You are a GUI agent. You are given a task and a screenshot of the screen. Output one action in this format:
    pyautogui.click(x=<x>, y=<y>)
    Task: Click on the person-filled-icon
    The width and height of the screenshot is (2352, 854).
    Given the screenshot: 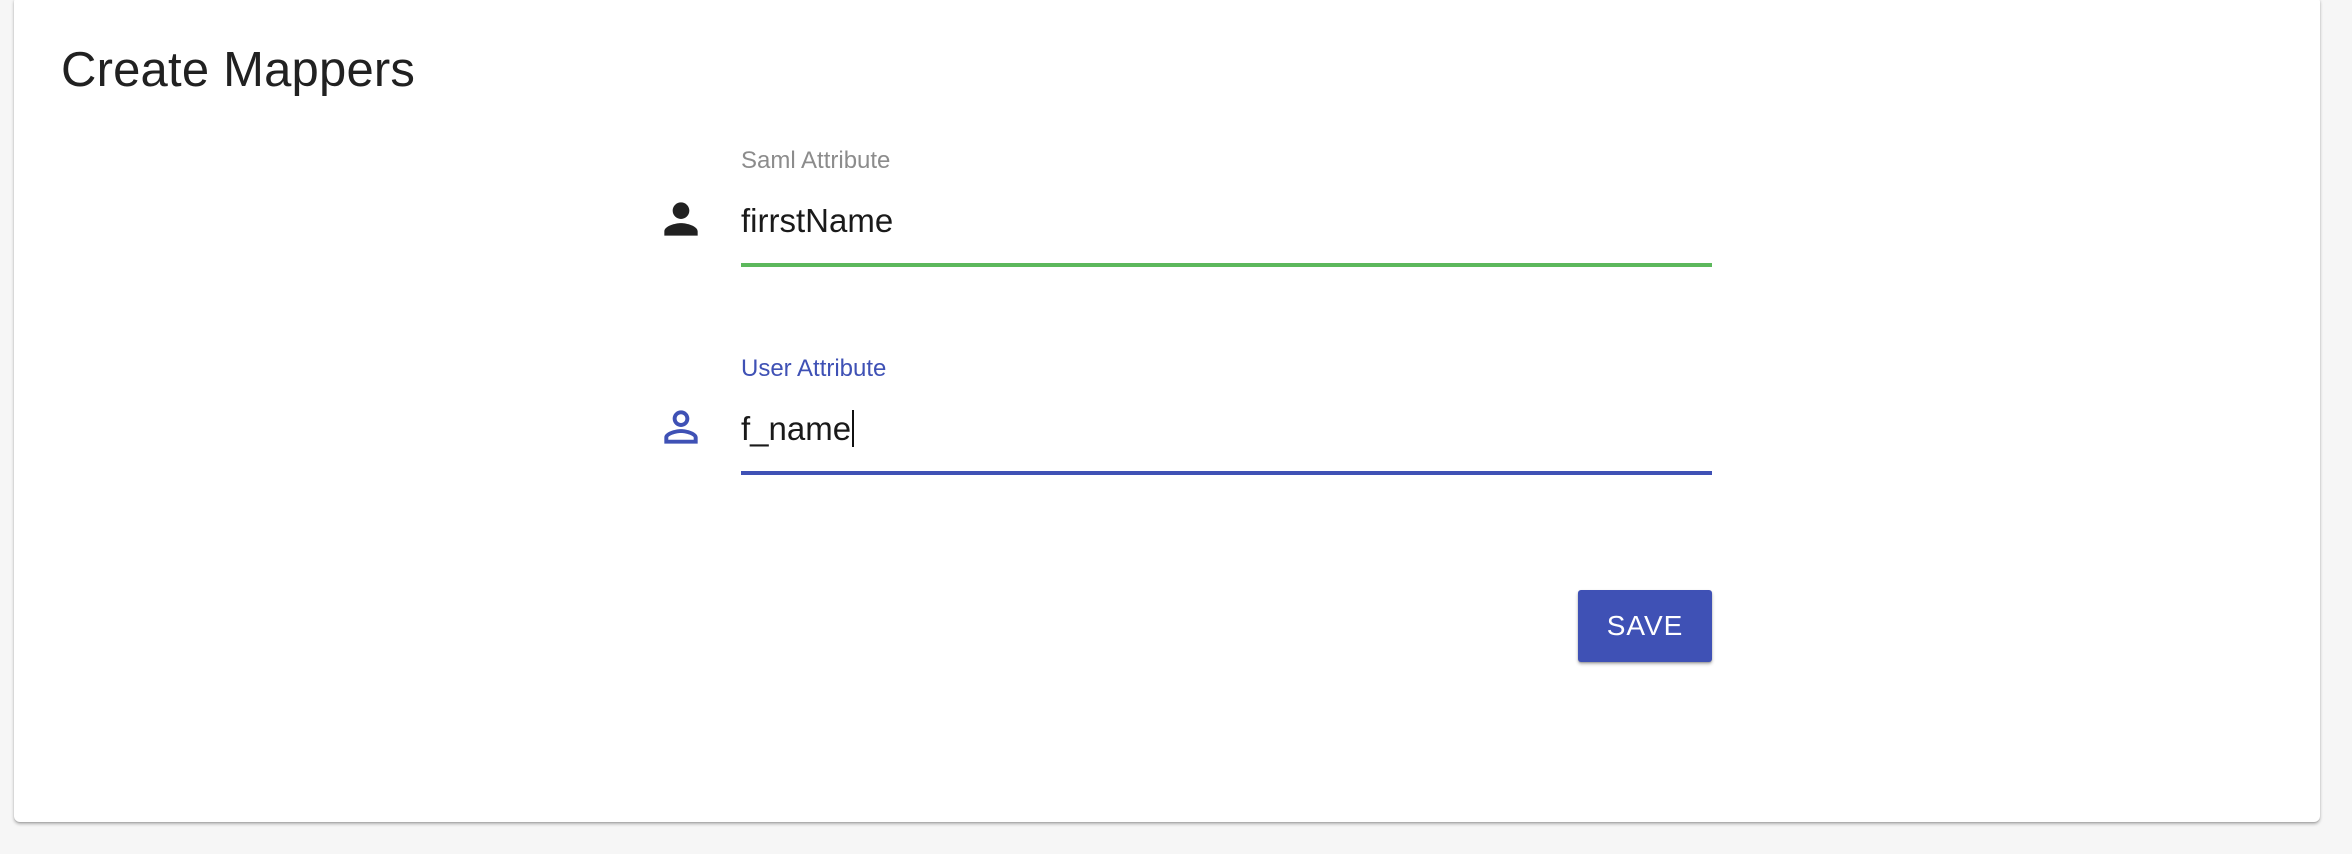 What is the action you would take?
    pyautogui.click(x=681, y=219)
    